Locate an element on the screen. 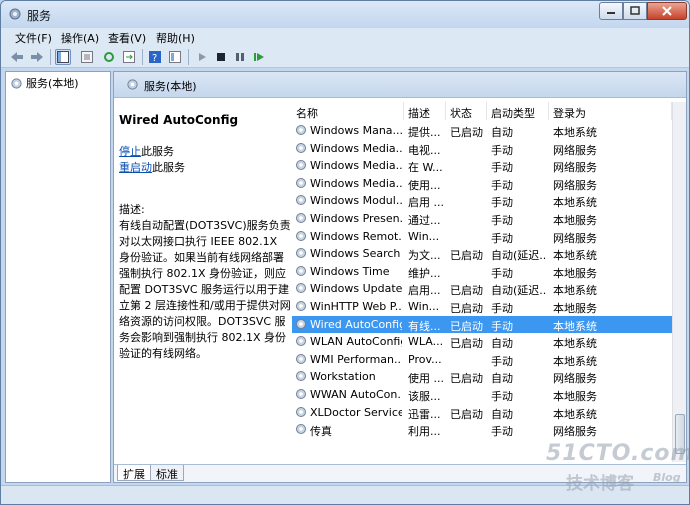 This screenshot has height=505, width=690. maximize-button is located at coordinates (635, 11).